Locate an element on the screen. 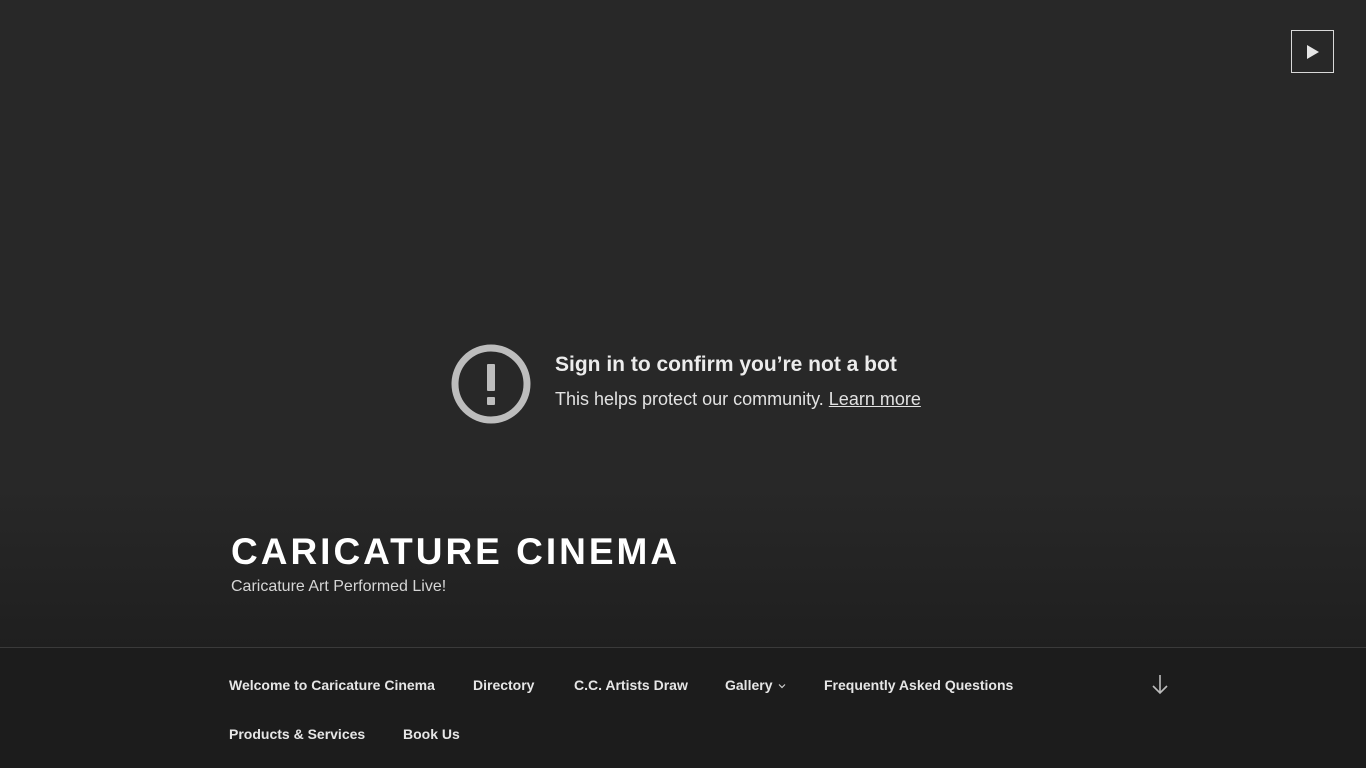 The image size is (1366, 768). nav-item-welcome: Welcome to Caricature Cinema is located at coordinates (332, 685).